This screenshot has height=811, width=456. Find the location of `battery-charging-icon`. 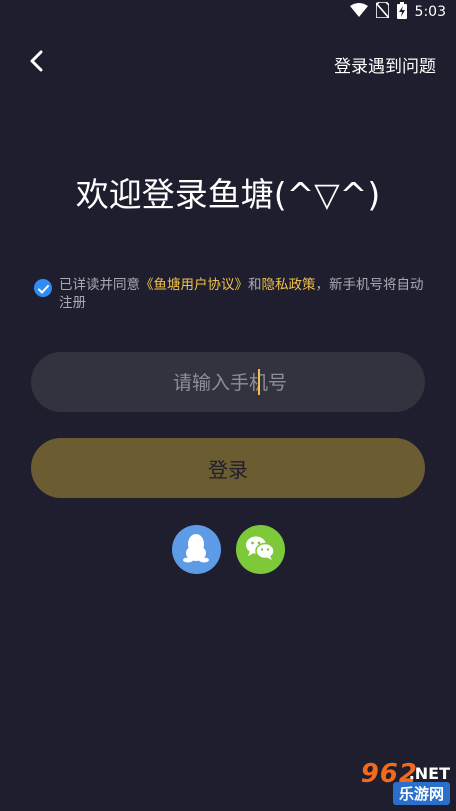

battery-charging-icon is located at coordinates (401, 12).